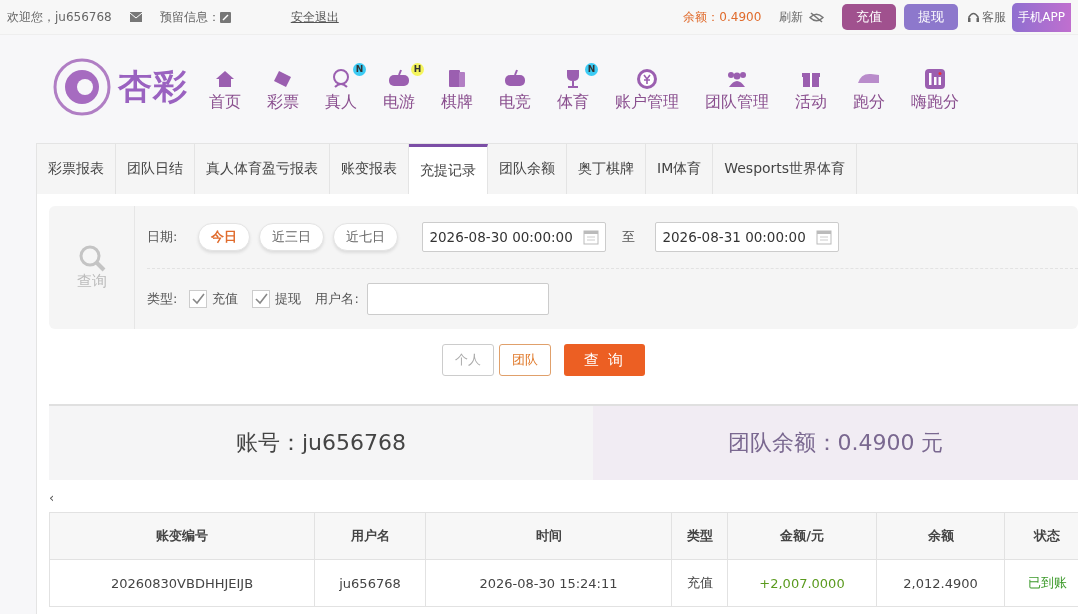  What do you see at coordinates (82, 87) in the screenshot?
I see `logo-emblem-icon` at bounding box center [82, 87].